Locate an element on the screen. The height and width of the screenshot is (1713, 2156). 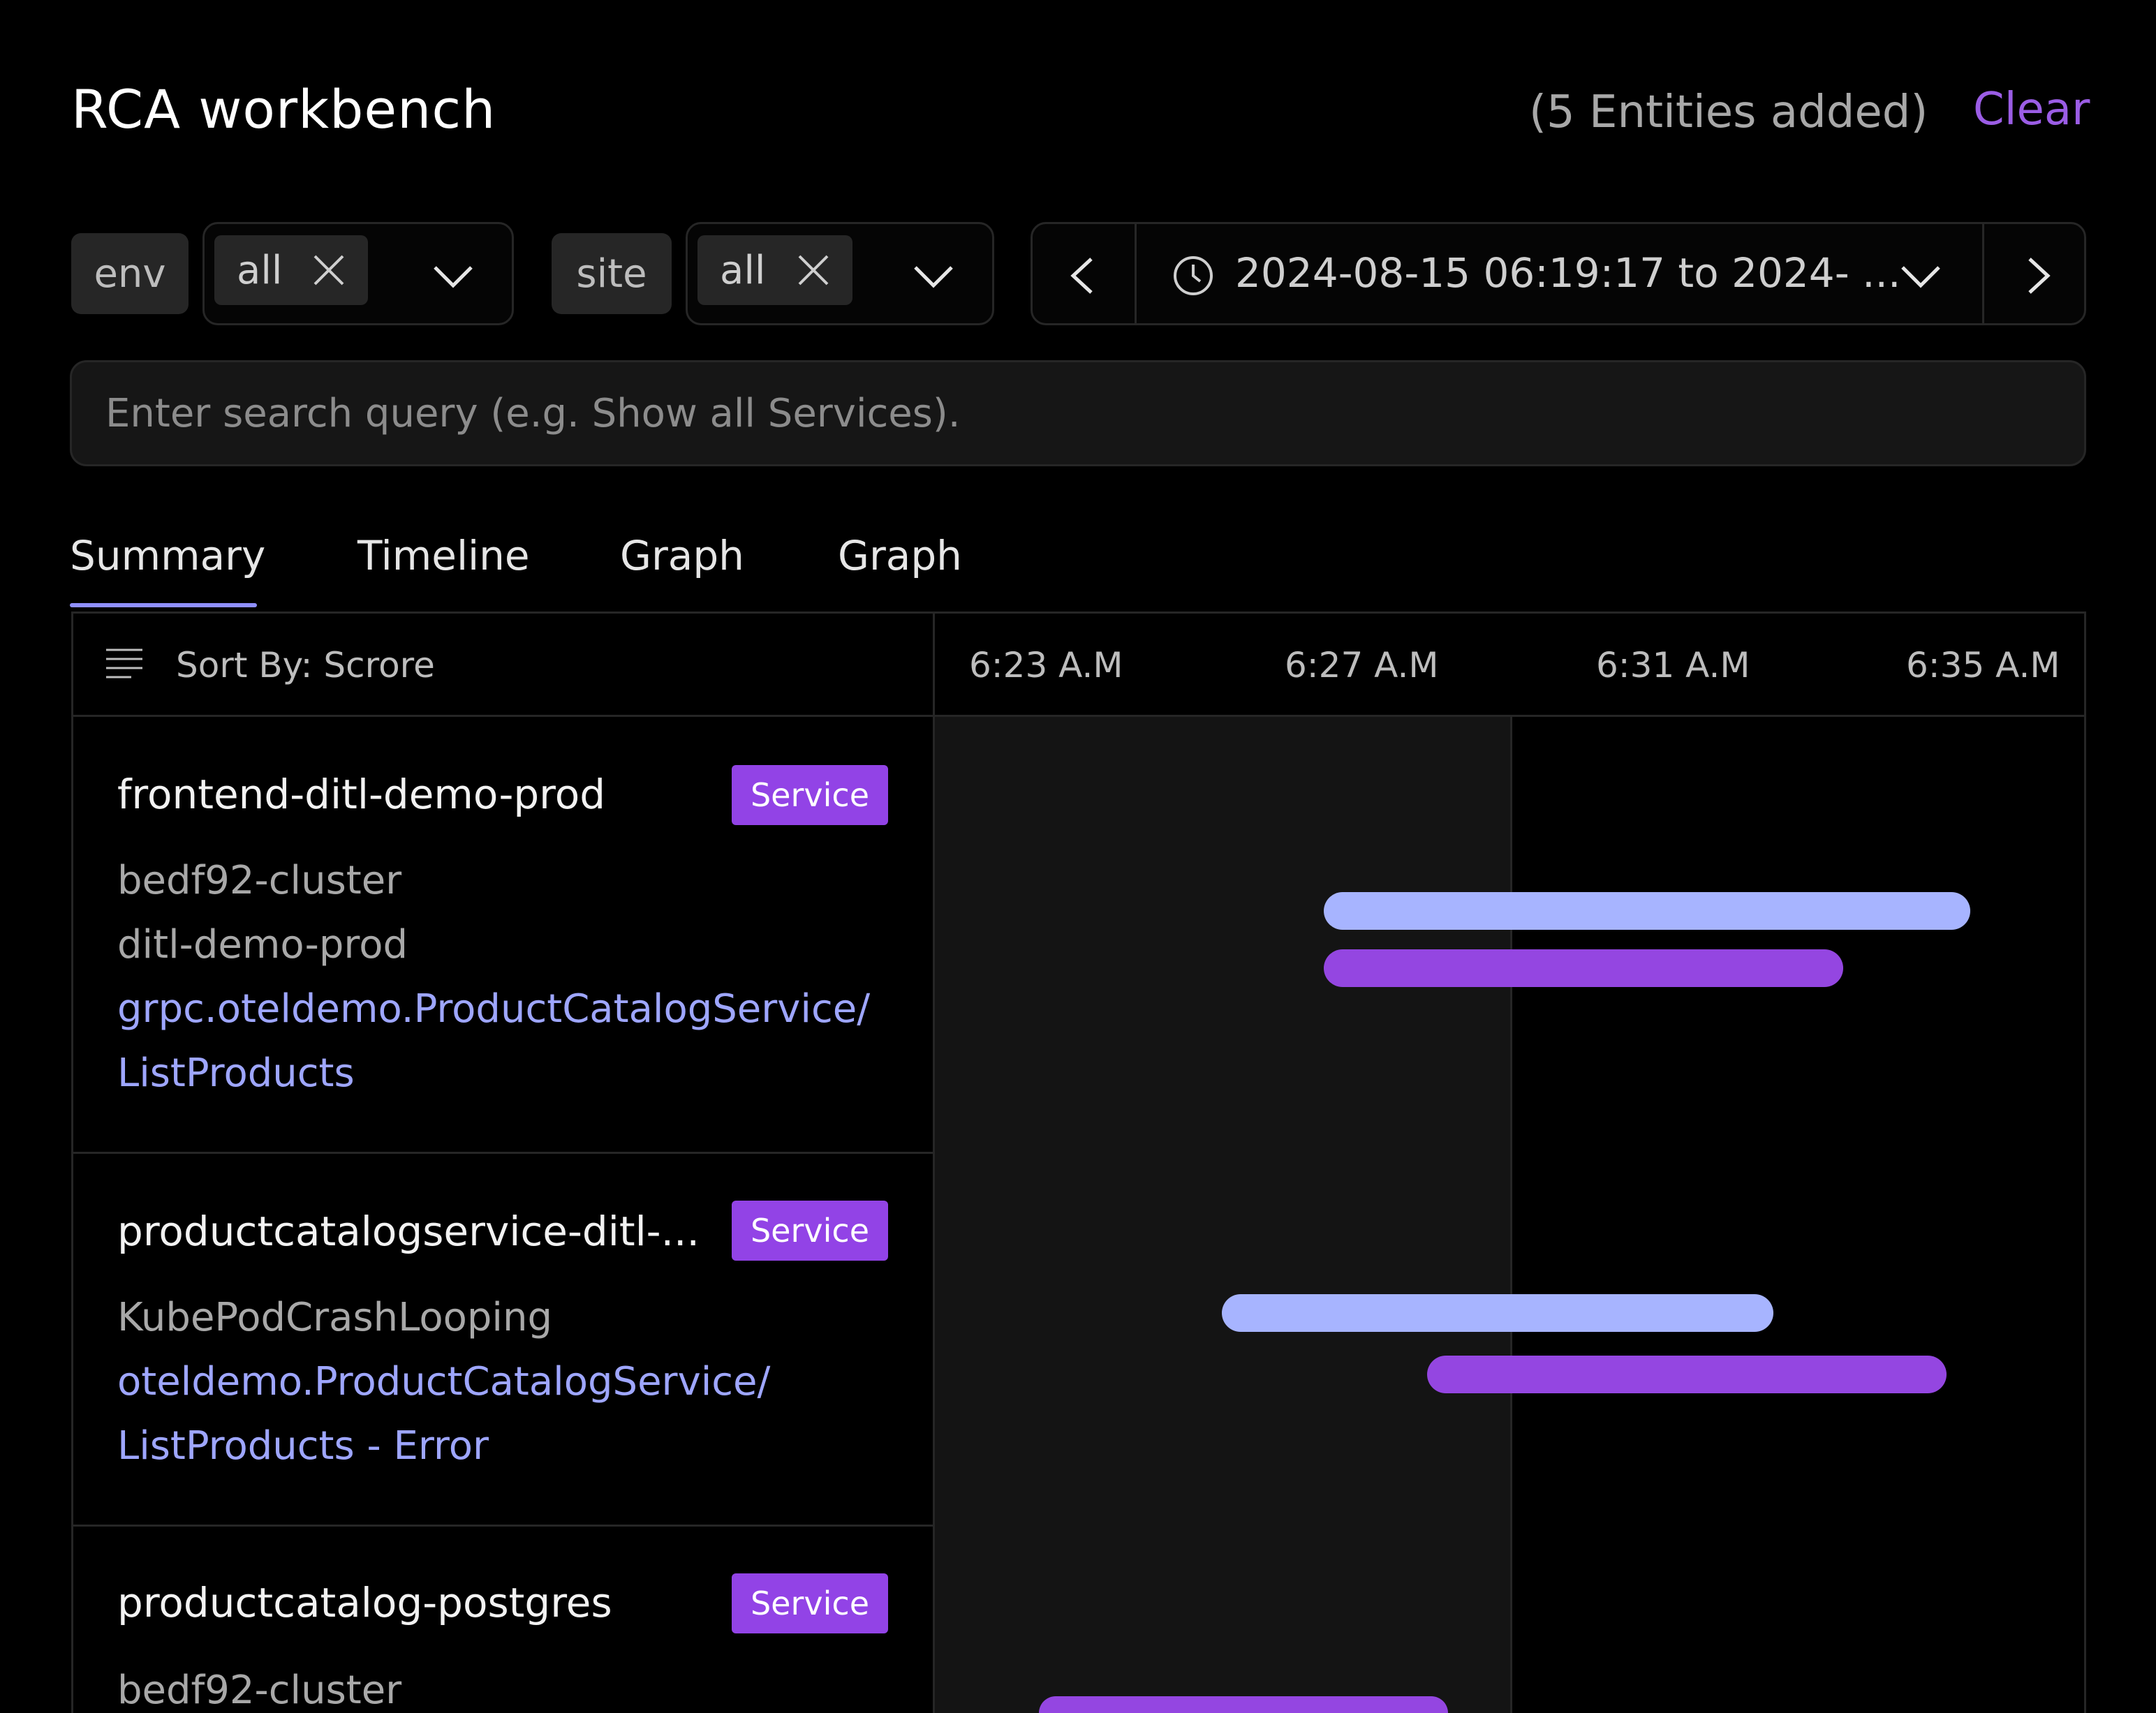
env-filter-select: all is located at coordinates (358, 273).